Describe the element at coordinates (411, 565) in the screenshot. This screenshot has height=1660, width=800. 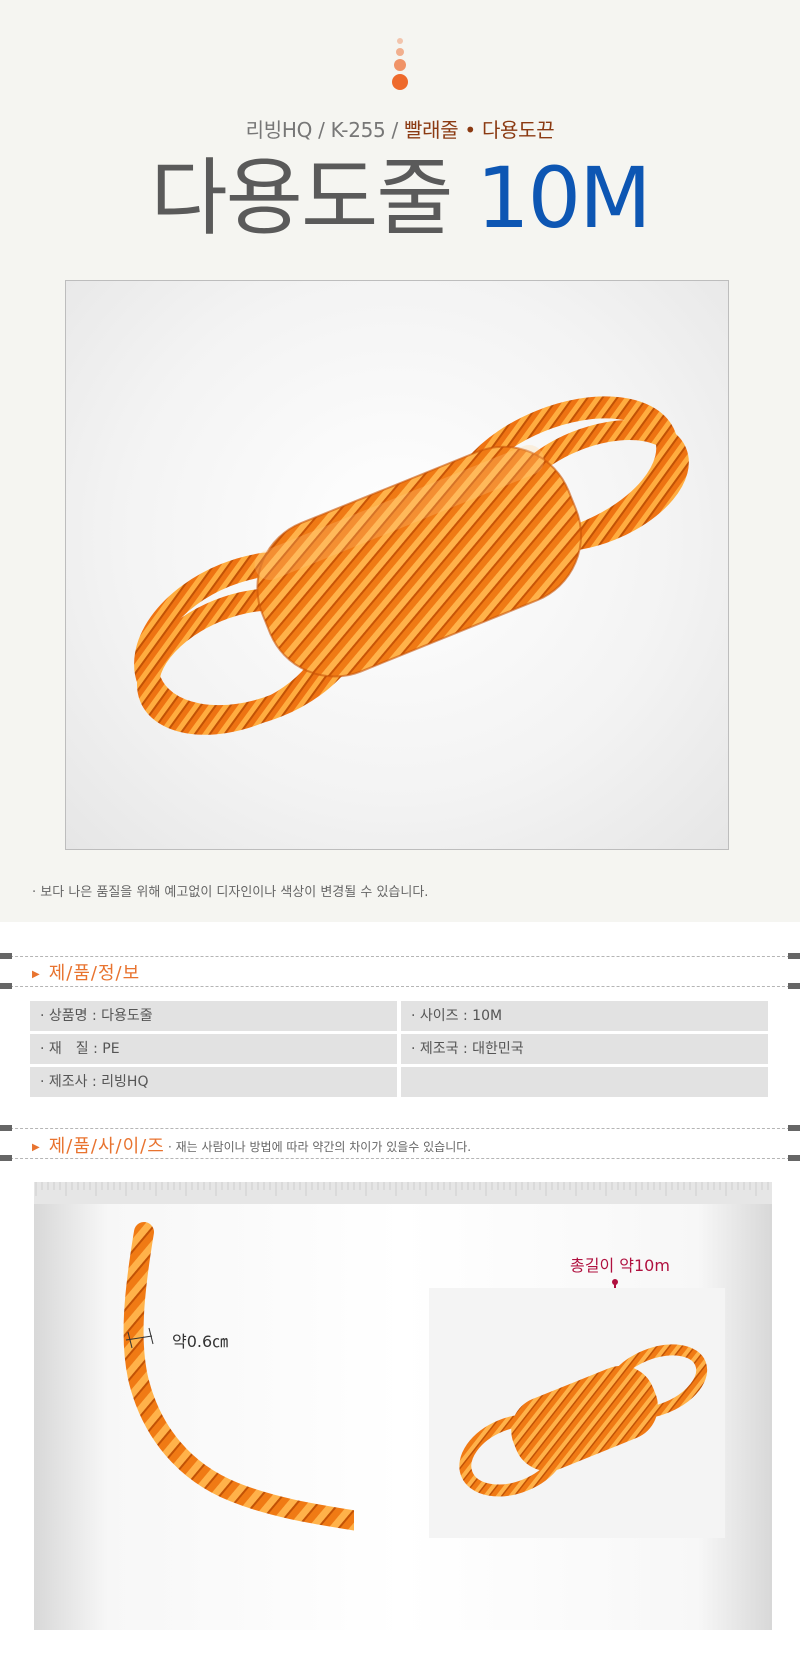
I see `rope-coil-image` at that location.